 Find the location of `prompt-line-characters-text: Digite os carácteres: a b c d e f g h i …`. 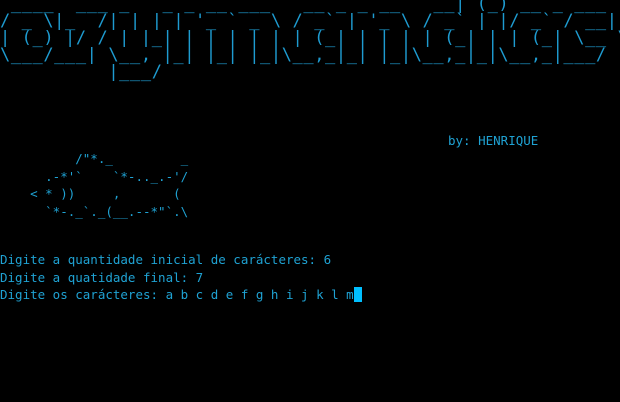

prompt-line-characters-text: Digite os carácteres: a b c d e f g h i … is located at coordinates (177, 294).